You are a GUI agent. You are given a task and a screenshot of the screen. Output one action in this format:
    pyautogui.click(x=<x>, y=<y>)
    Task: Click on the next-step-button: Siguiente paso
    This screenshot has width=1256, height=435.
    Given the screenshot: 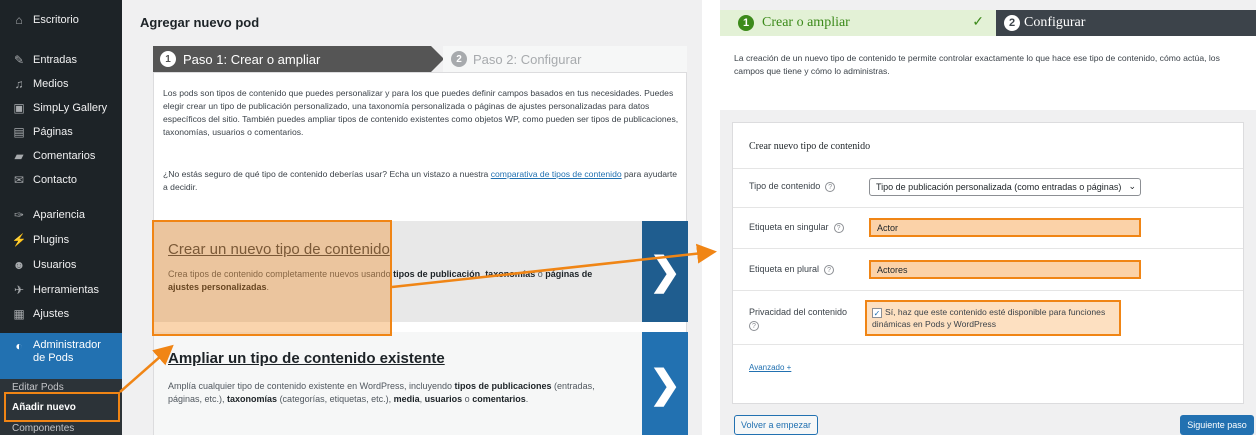 What is the action you would take?
    pyautogui.click(x=1217, y=425)
    